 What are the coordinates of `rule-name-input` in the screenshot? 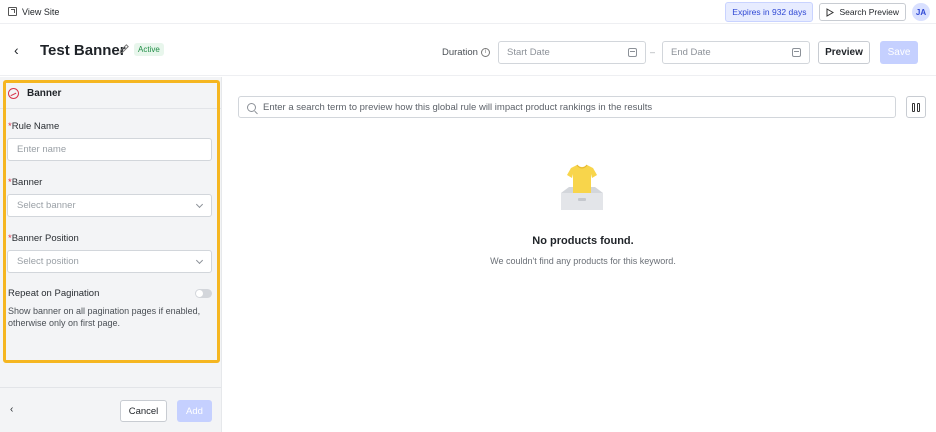 It's located at (109, 149).